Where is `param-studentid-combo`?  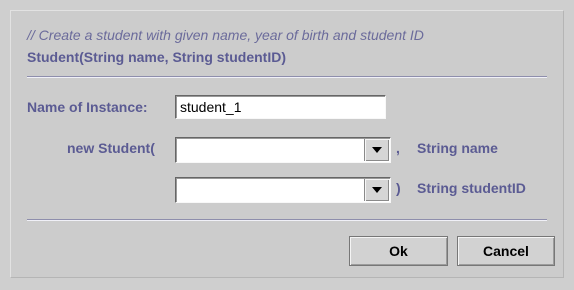
param-studentid-combo is located at coordinates (283, 190).